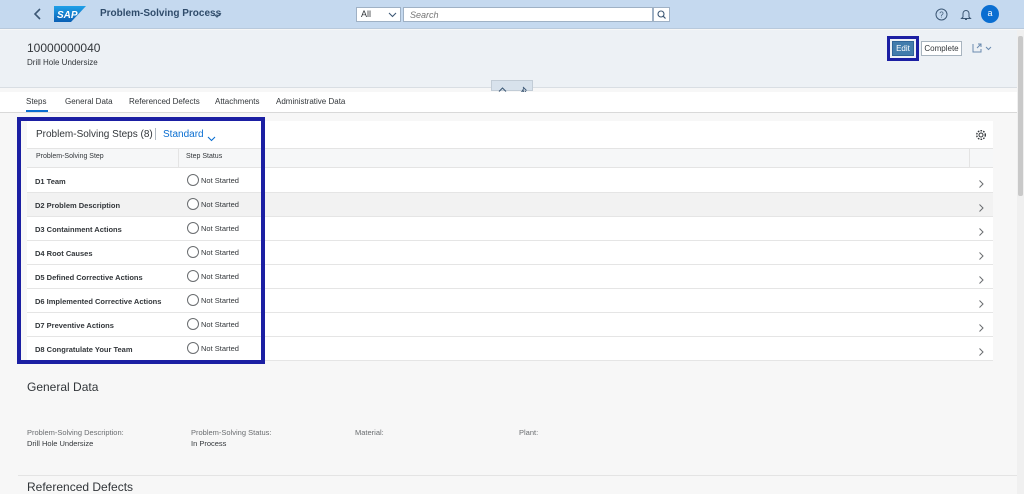  What do you see at coordinates (977, 48) in the screenshot?
I see `share-icon` at bounding box center [977, 48].